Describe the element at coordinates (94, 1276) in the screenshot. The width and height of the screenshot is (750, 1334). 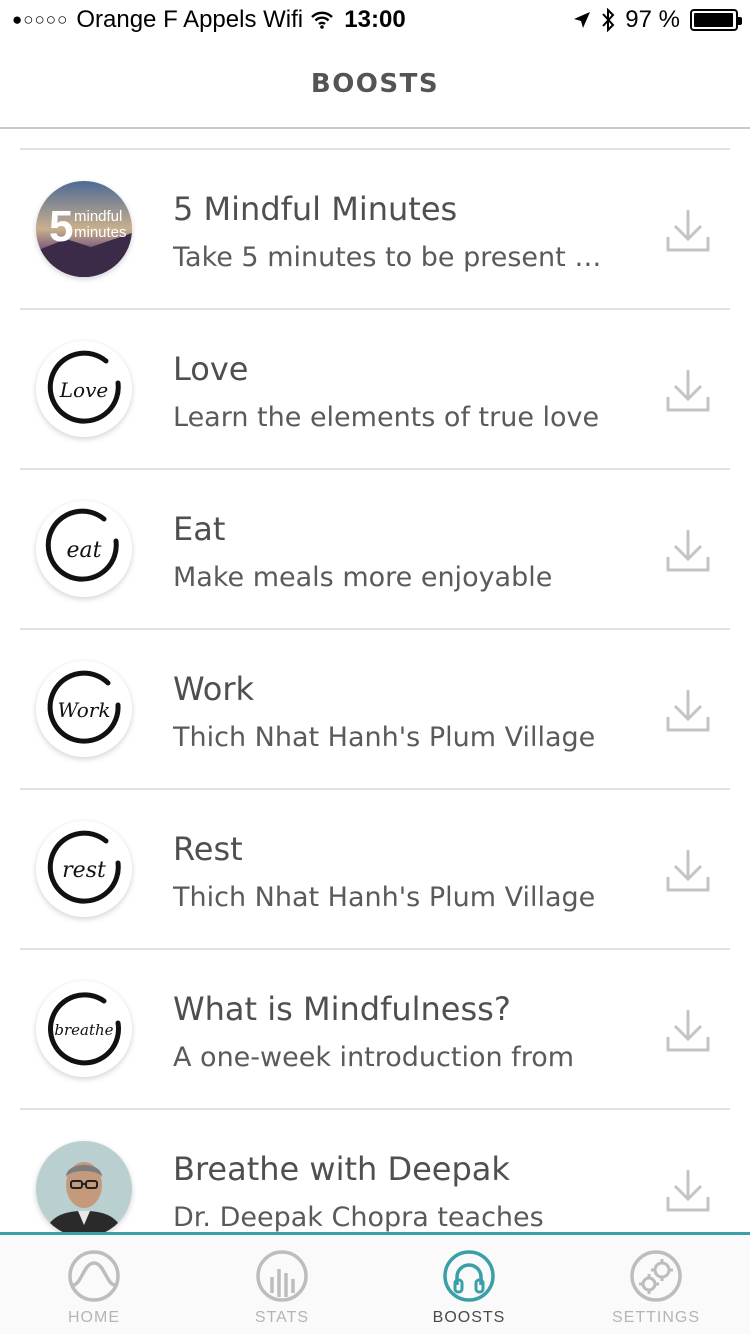
I see `home-wave-icon` at that location.